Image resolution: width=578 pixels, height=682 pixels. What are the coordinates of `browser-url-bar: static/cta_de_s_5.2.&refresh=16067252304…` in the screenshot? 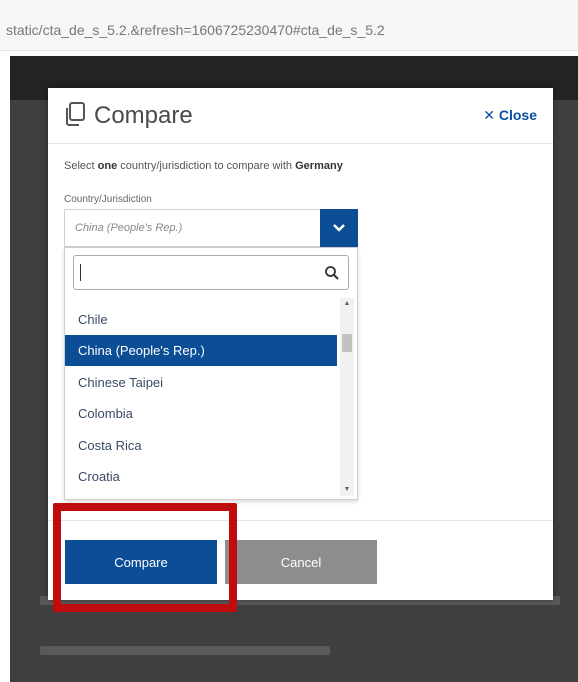 It's located at (289, 25).